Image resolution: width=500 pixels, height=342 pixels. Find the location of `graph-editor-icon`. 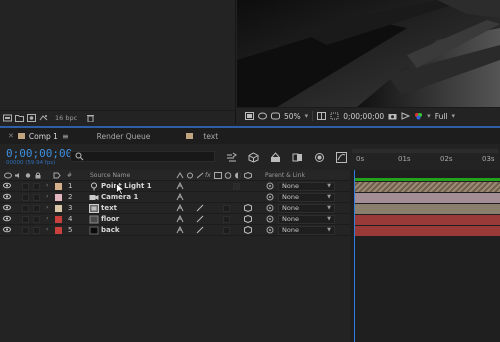

graph-editor-icon is located at coordinates (341, 157).